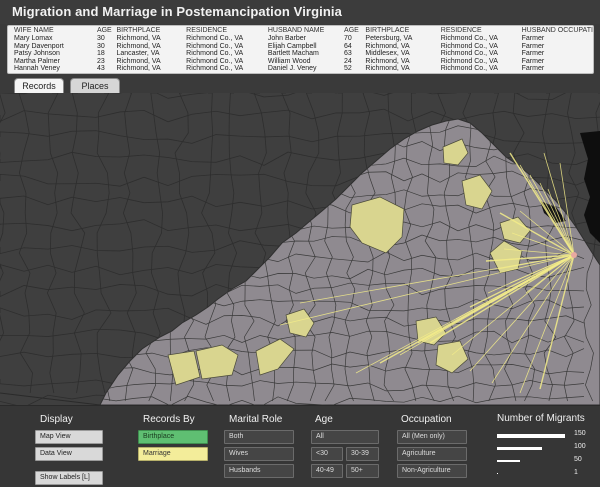 The width and height of the screenshot is (600, 487). What do you see at coordinates (56, 419) in the screenshot?
I see `display-group-title: Display` at bounding box center [56, 419].